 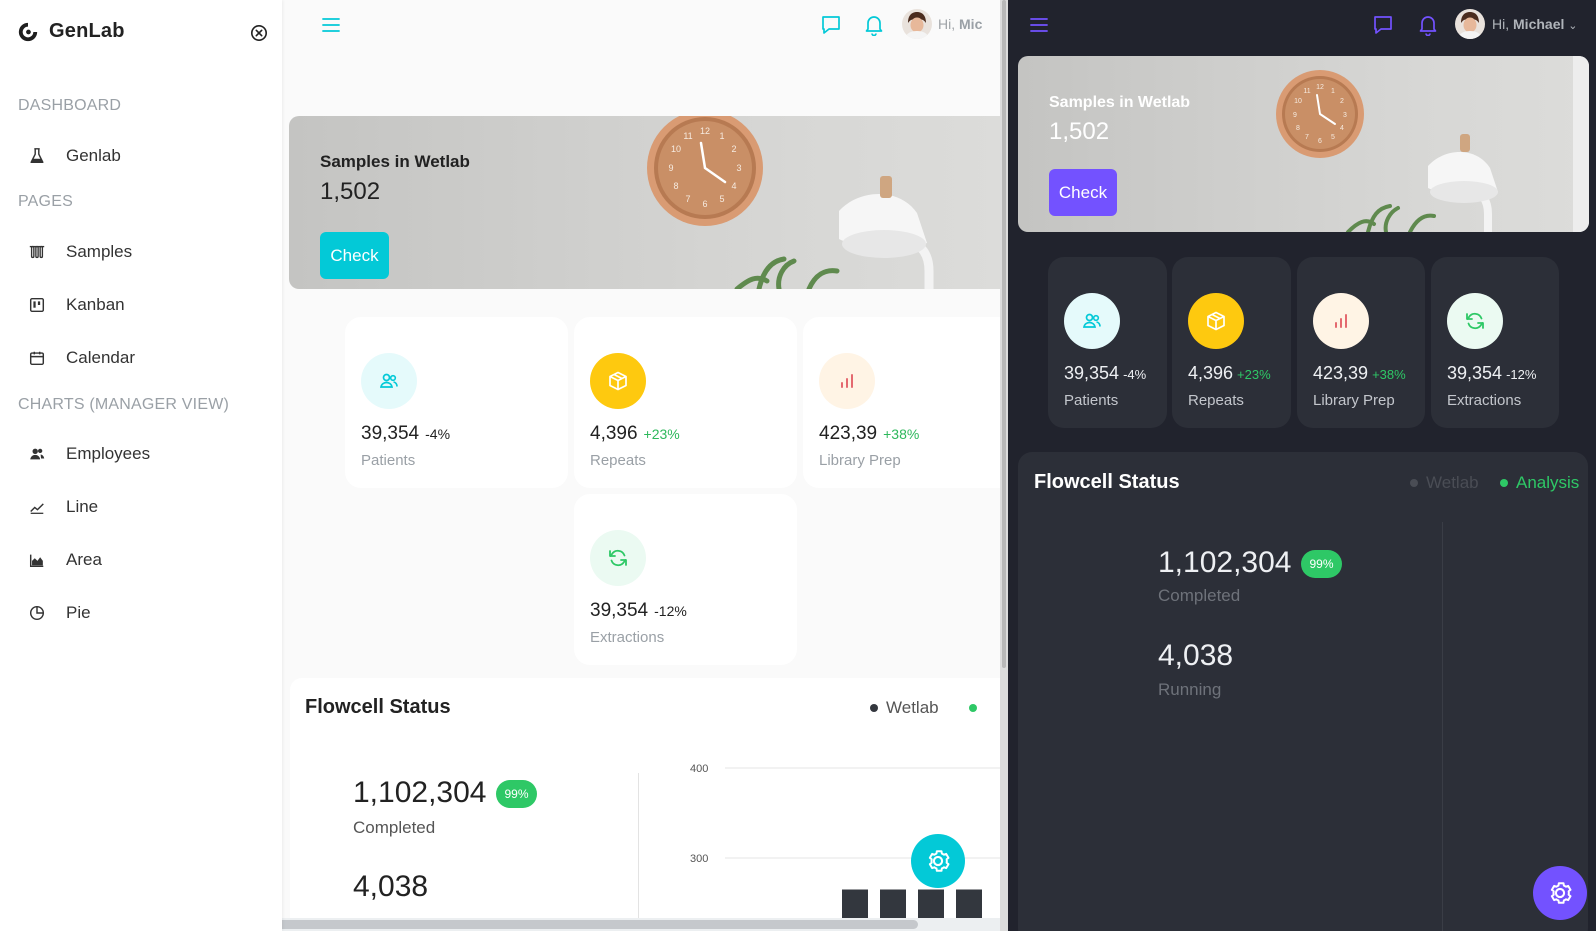 I want to click on vertical-scrollbar-thumb, so click(x=1004, y=334).